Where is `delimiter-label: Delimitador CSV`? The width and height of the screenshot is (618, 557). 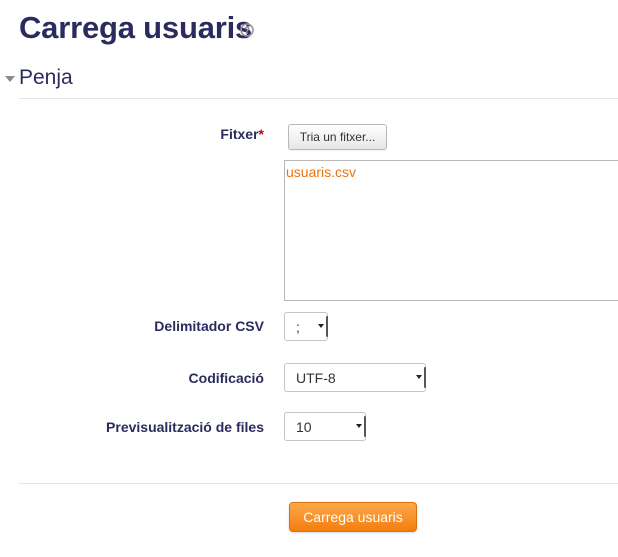 delimiter-label: Delimitador CSV is located at coordinates (209, 326).